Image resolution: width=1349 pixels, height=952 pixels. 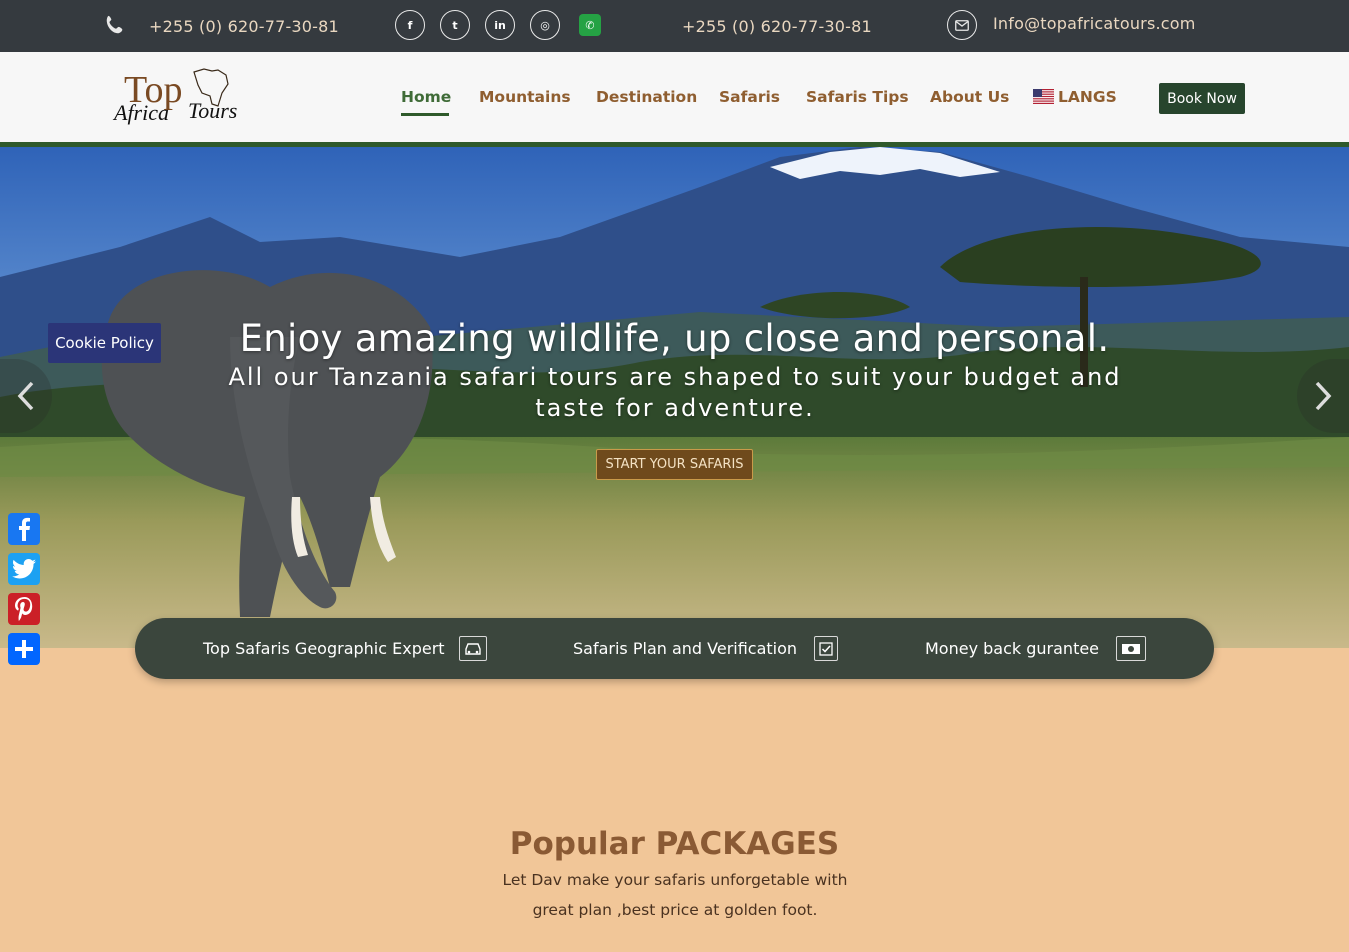 What do you see at coordinates (1094, 24) in the screenshot?
I see `email-link: Info@topafricatours.com` at bounding box center [1094, 24].